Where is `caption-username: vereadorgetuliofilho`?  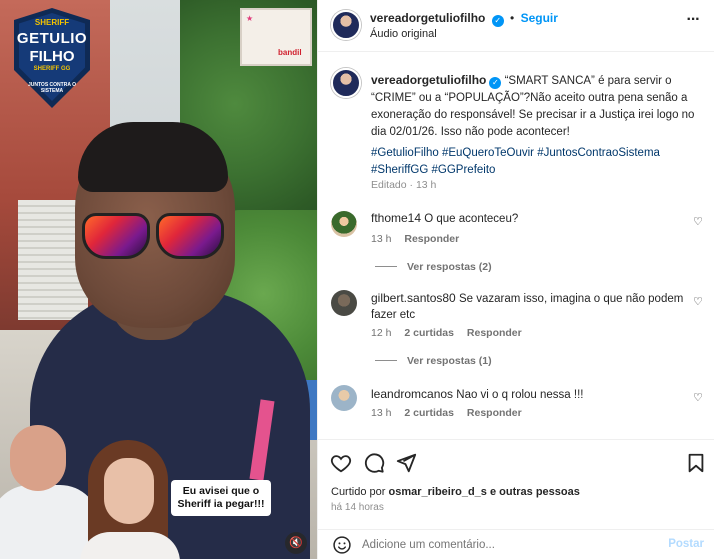 caption-username: vereadorgetuliofilho is located at coordinates (428, 80).